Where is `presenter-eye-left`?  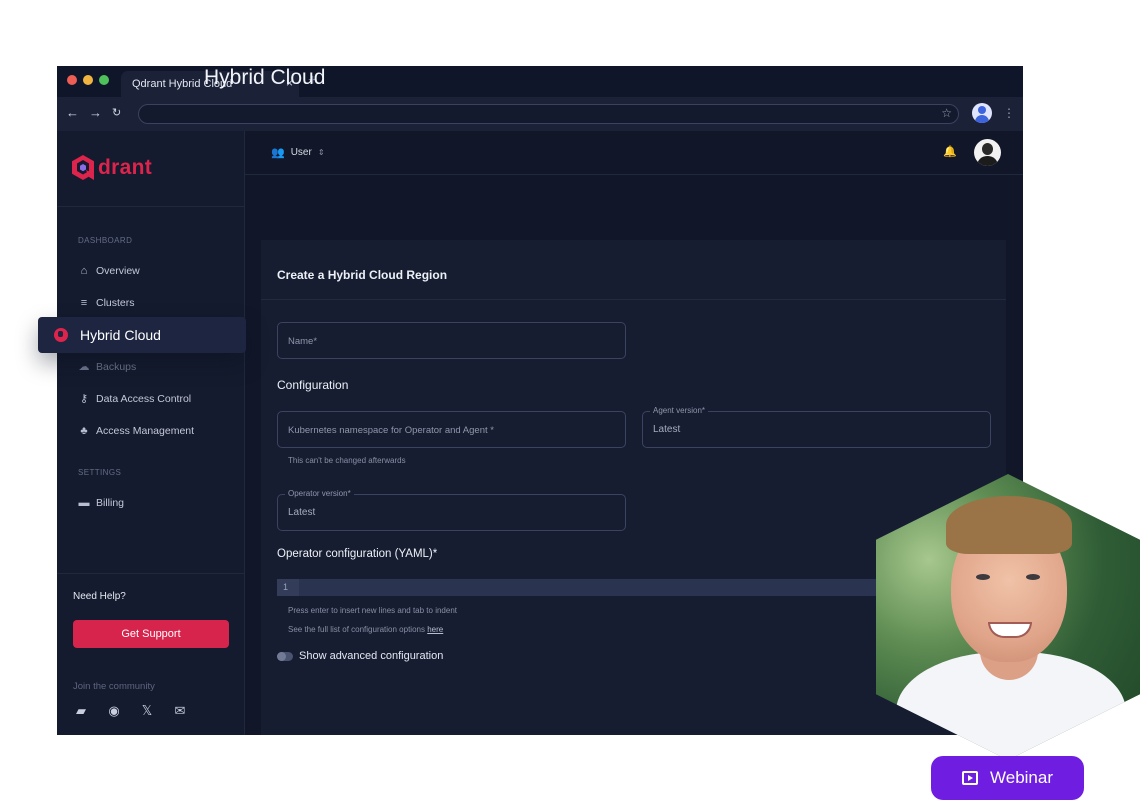 presenter-eye-left is located at coordinates (983, 577).